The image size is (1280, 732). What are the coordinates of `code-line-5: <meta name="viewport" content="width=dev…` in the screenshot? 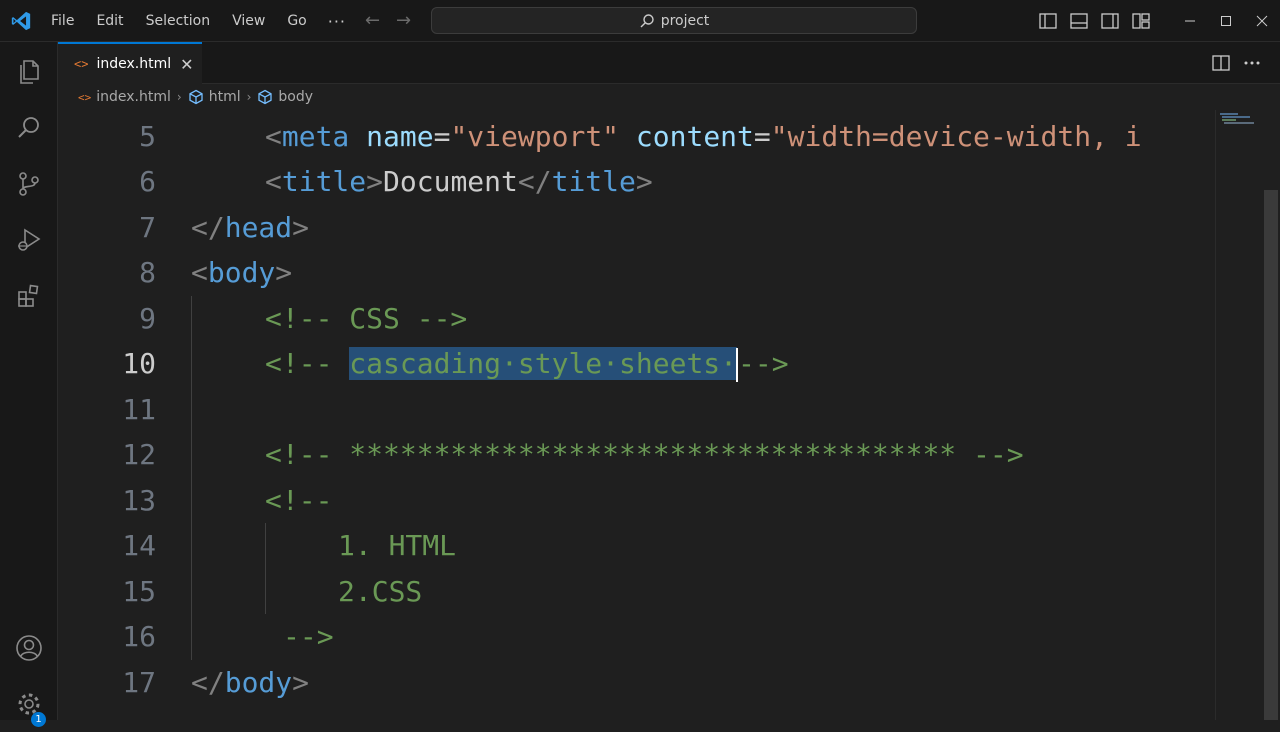 It's located at (703, 136).